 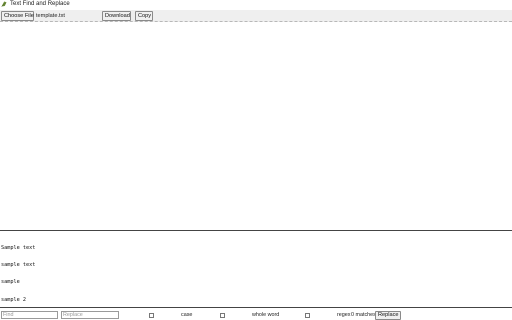 What do you see at coordinates (29, 315) in the screenshot?
I see `find-input` at bounding box center [29, 315].